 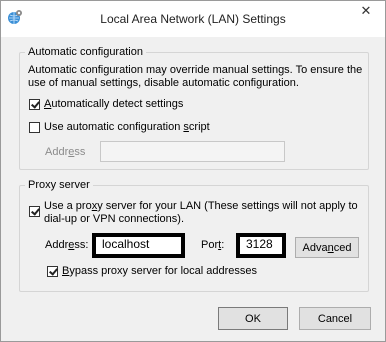 I want to click on use-proxy-checkbox, so click(x=34, y=211).